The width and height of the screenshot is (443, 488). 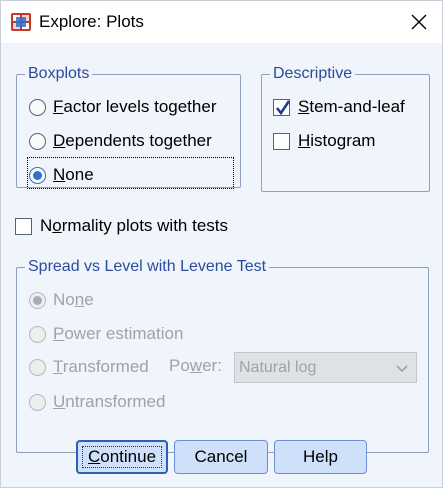 What do you see at coordinates (325, 367) in the screenshot?
I see `power-select: Natural log` at bounding box center [325, 367].